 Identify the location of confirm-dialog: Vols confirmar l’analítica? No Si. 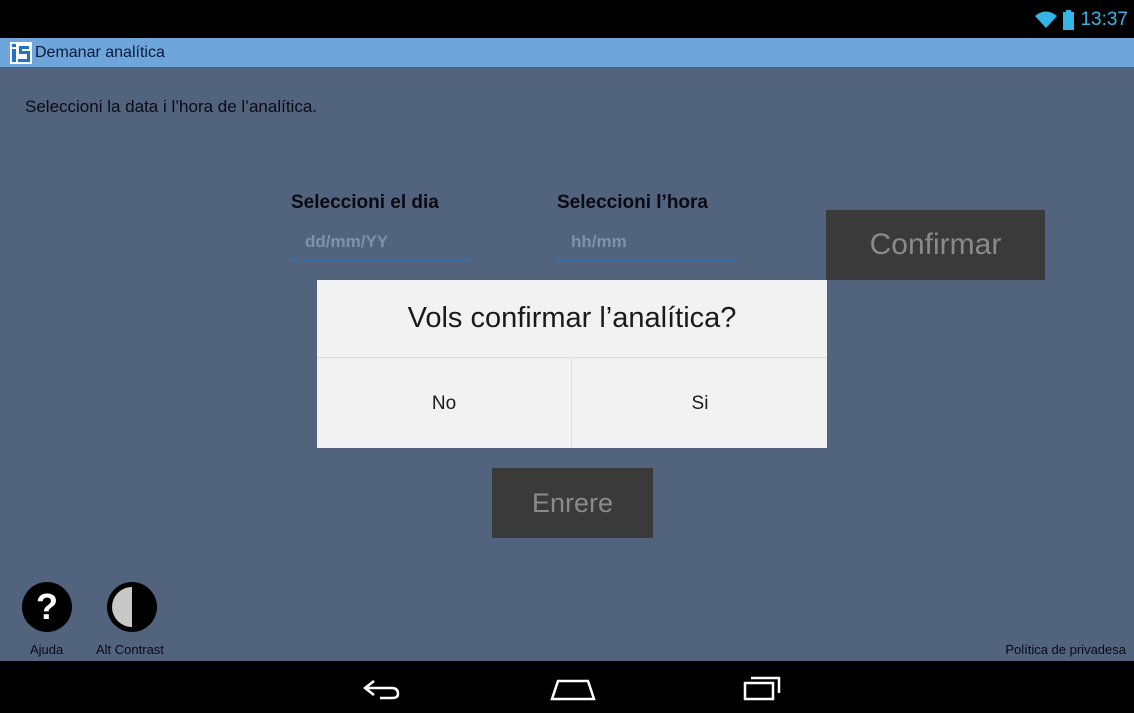
(572, 364).